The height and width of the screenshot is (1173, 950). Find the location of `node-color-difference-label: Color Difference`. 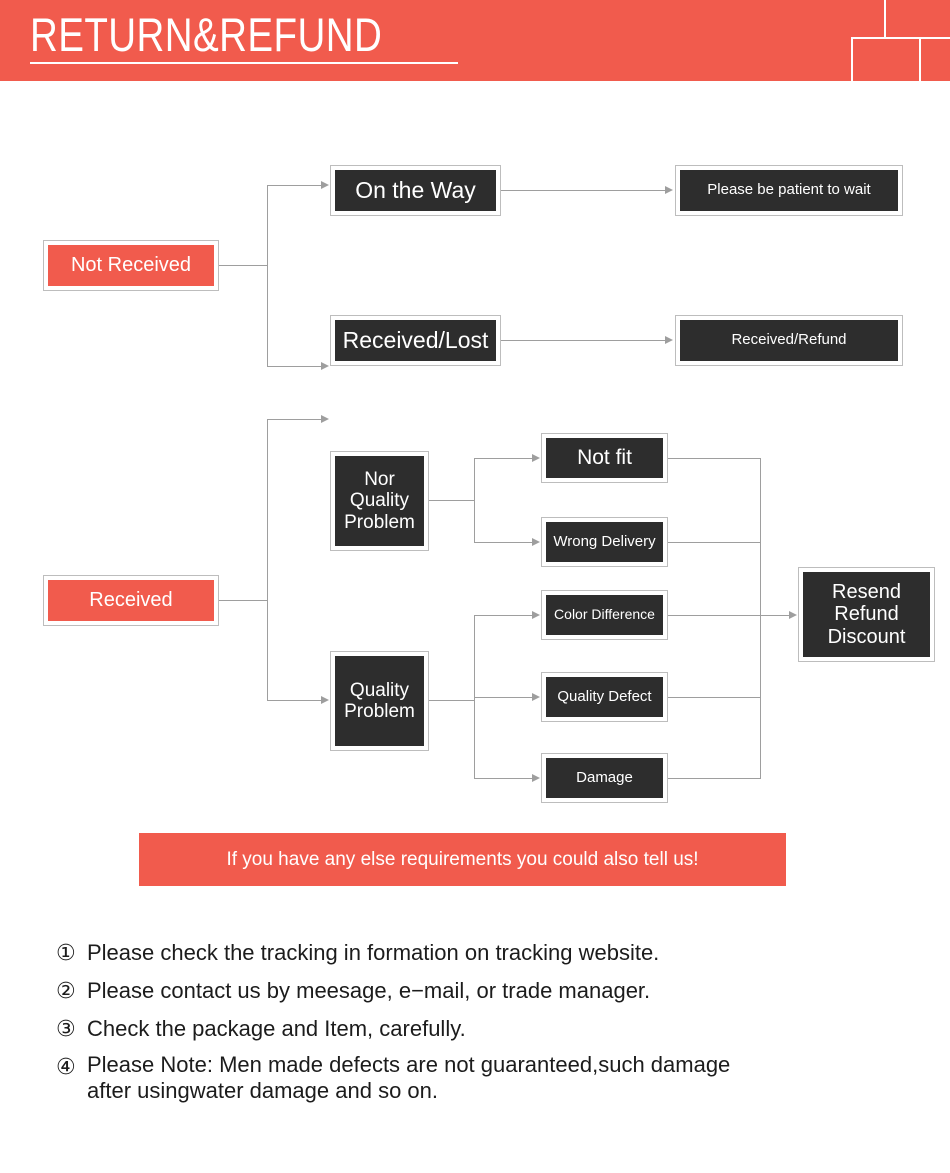

node-color-difference-label: Color Difference is located at coordinates (604, 615).